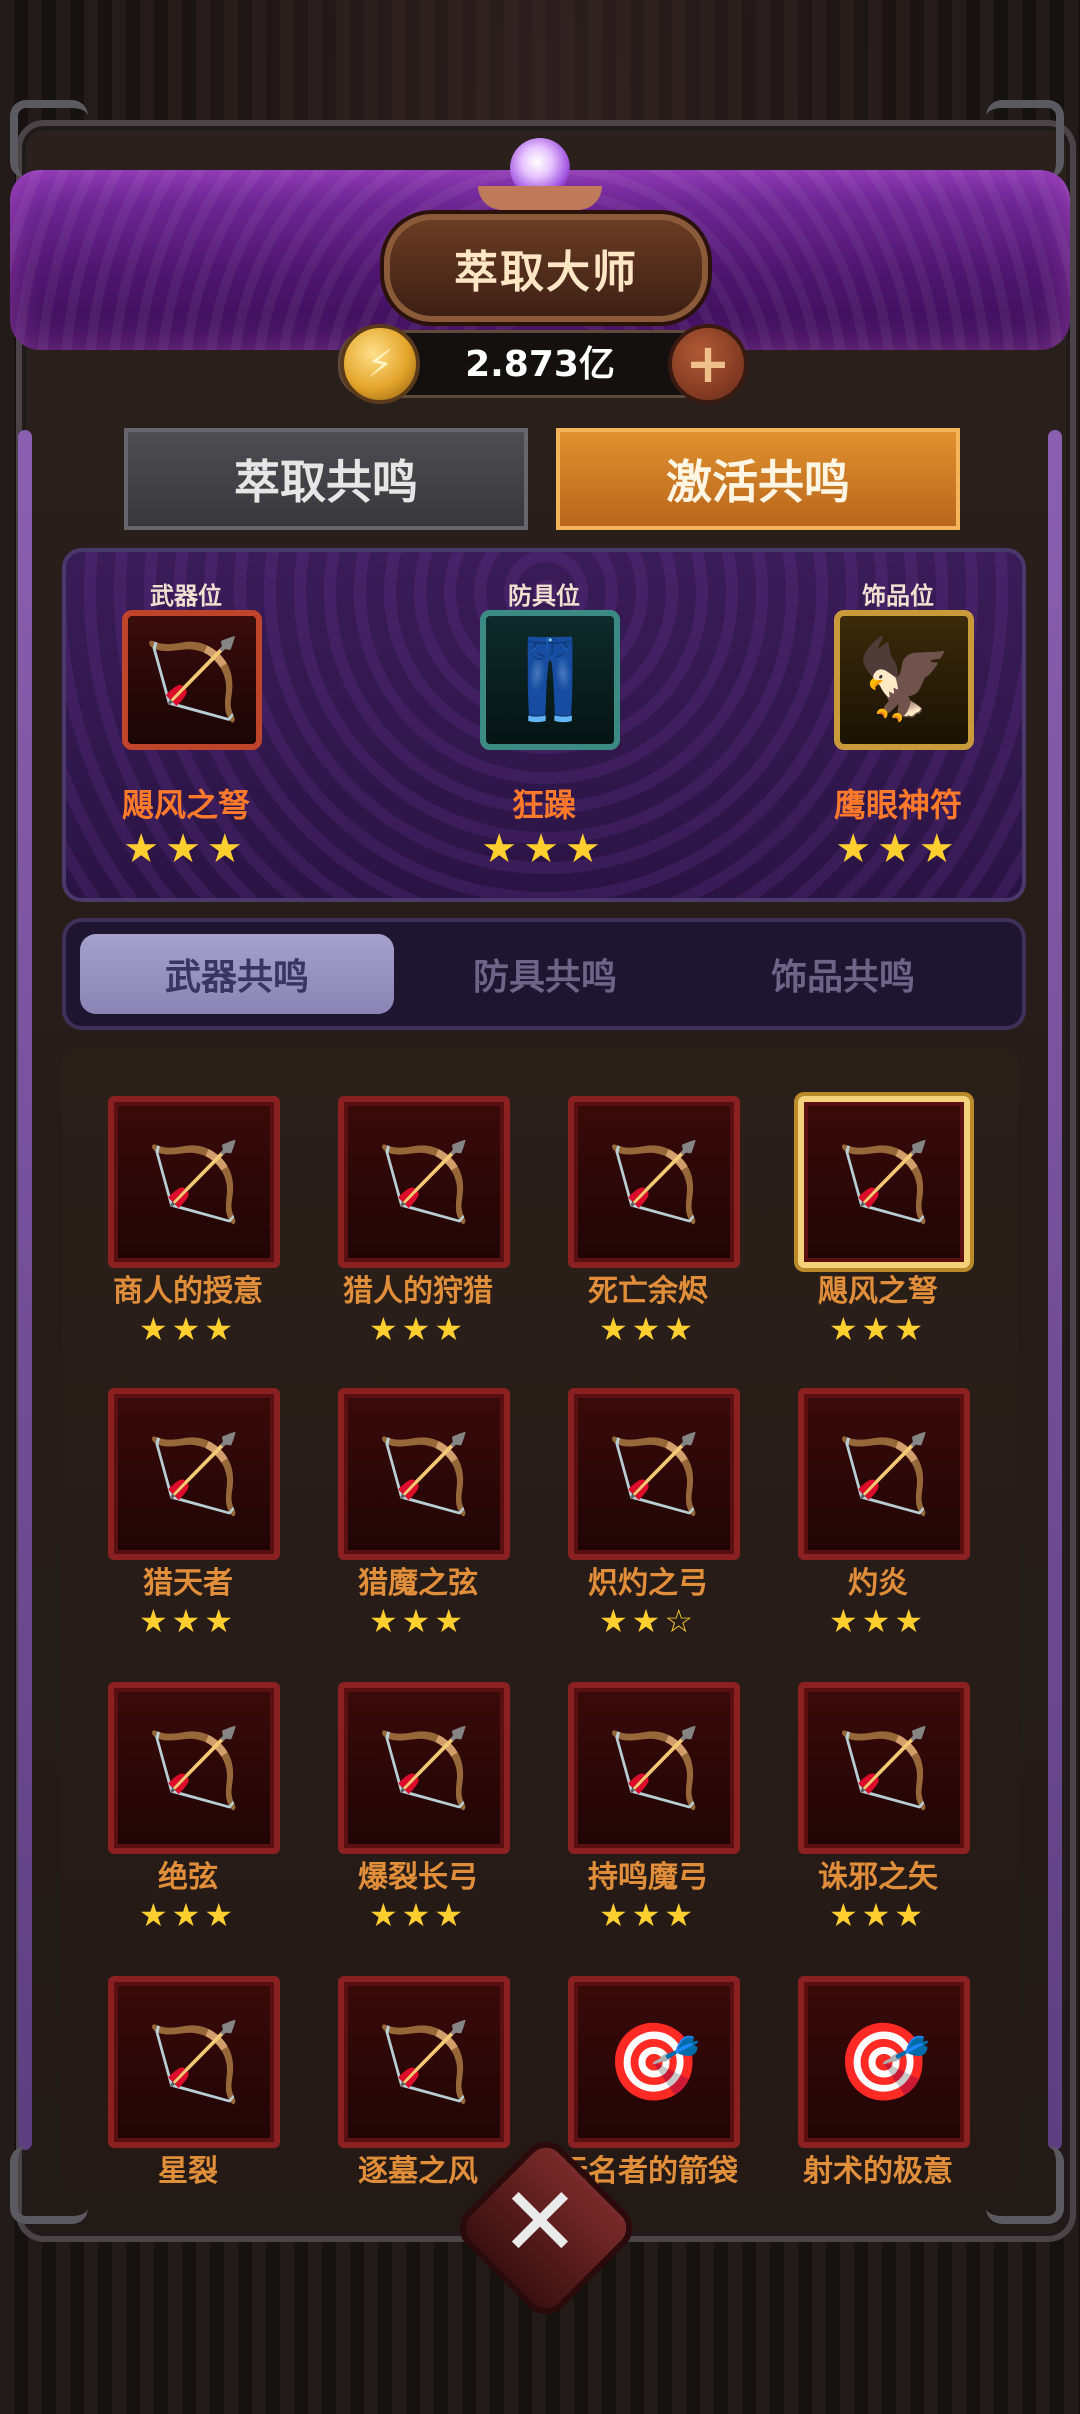 This screenshot has height=2414, width=1080. I want to click on slot-item-name: 狂躁, so click(543, 805).